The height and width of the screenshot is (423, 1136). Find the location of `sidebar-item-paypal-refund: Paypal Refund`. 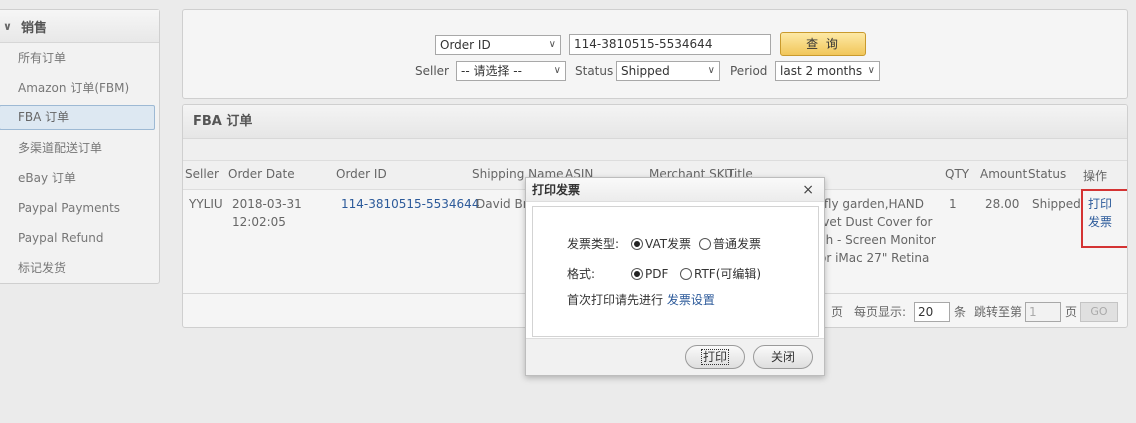

sidebar-item-paypal-refund: Paypal Refund is located at coordinates (79, 238).